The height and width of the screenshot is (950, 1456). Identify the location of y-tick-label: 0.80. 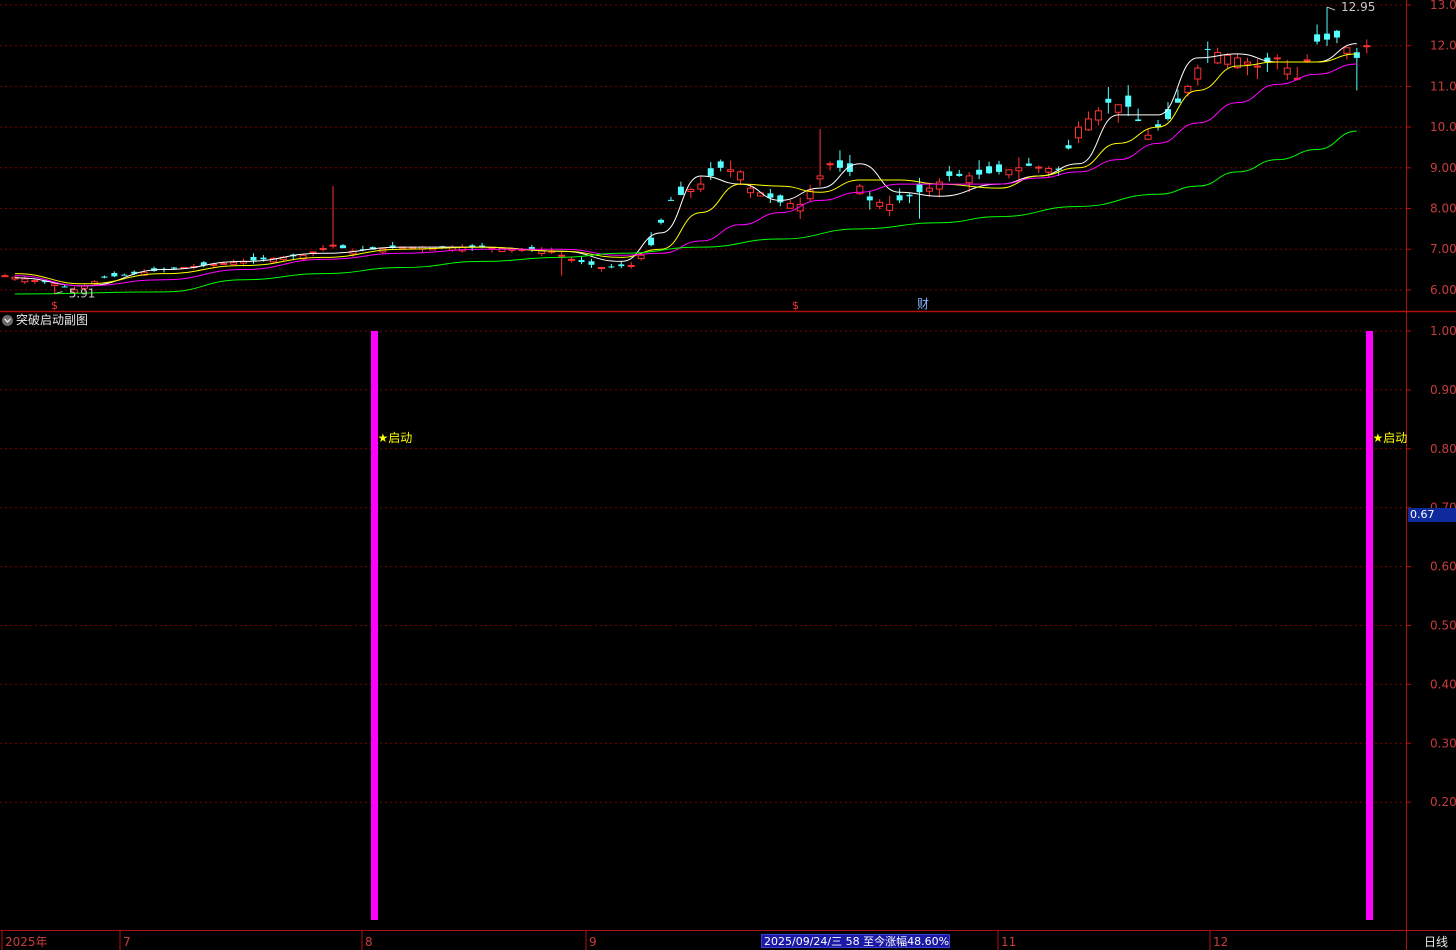
(1443, 449).